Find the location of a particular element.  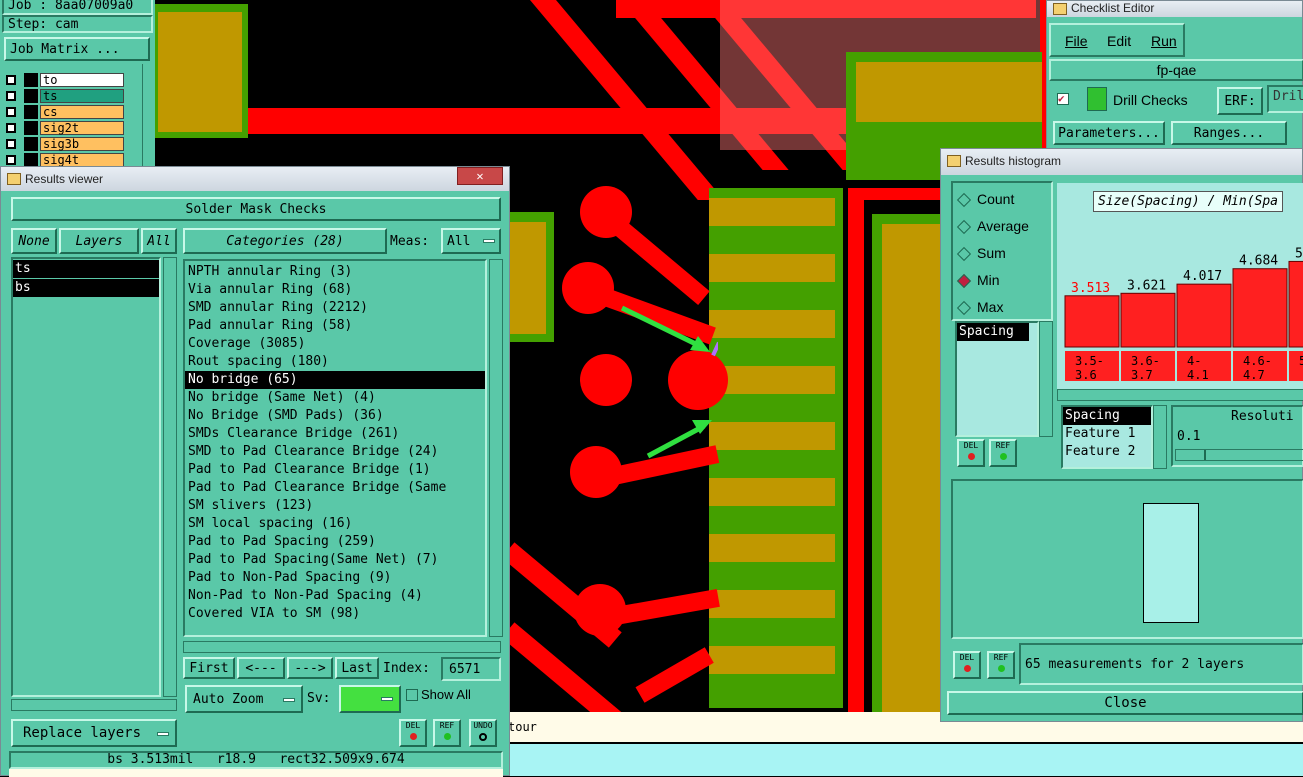

category-item: Pad to Pad Clearance Bridge (1) is located at coordinates (335, 470).